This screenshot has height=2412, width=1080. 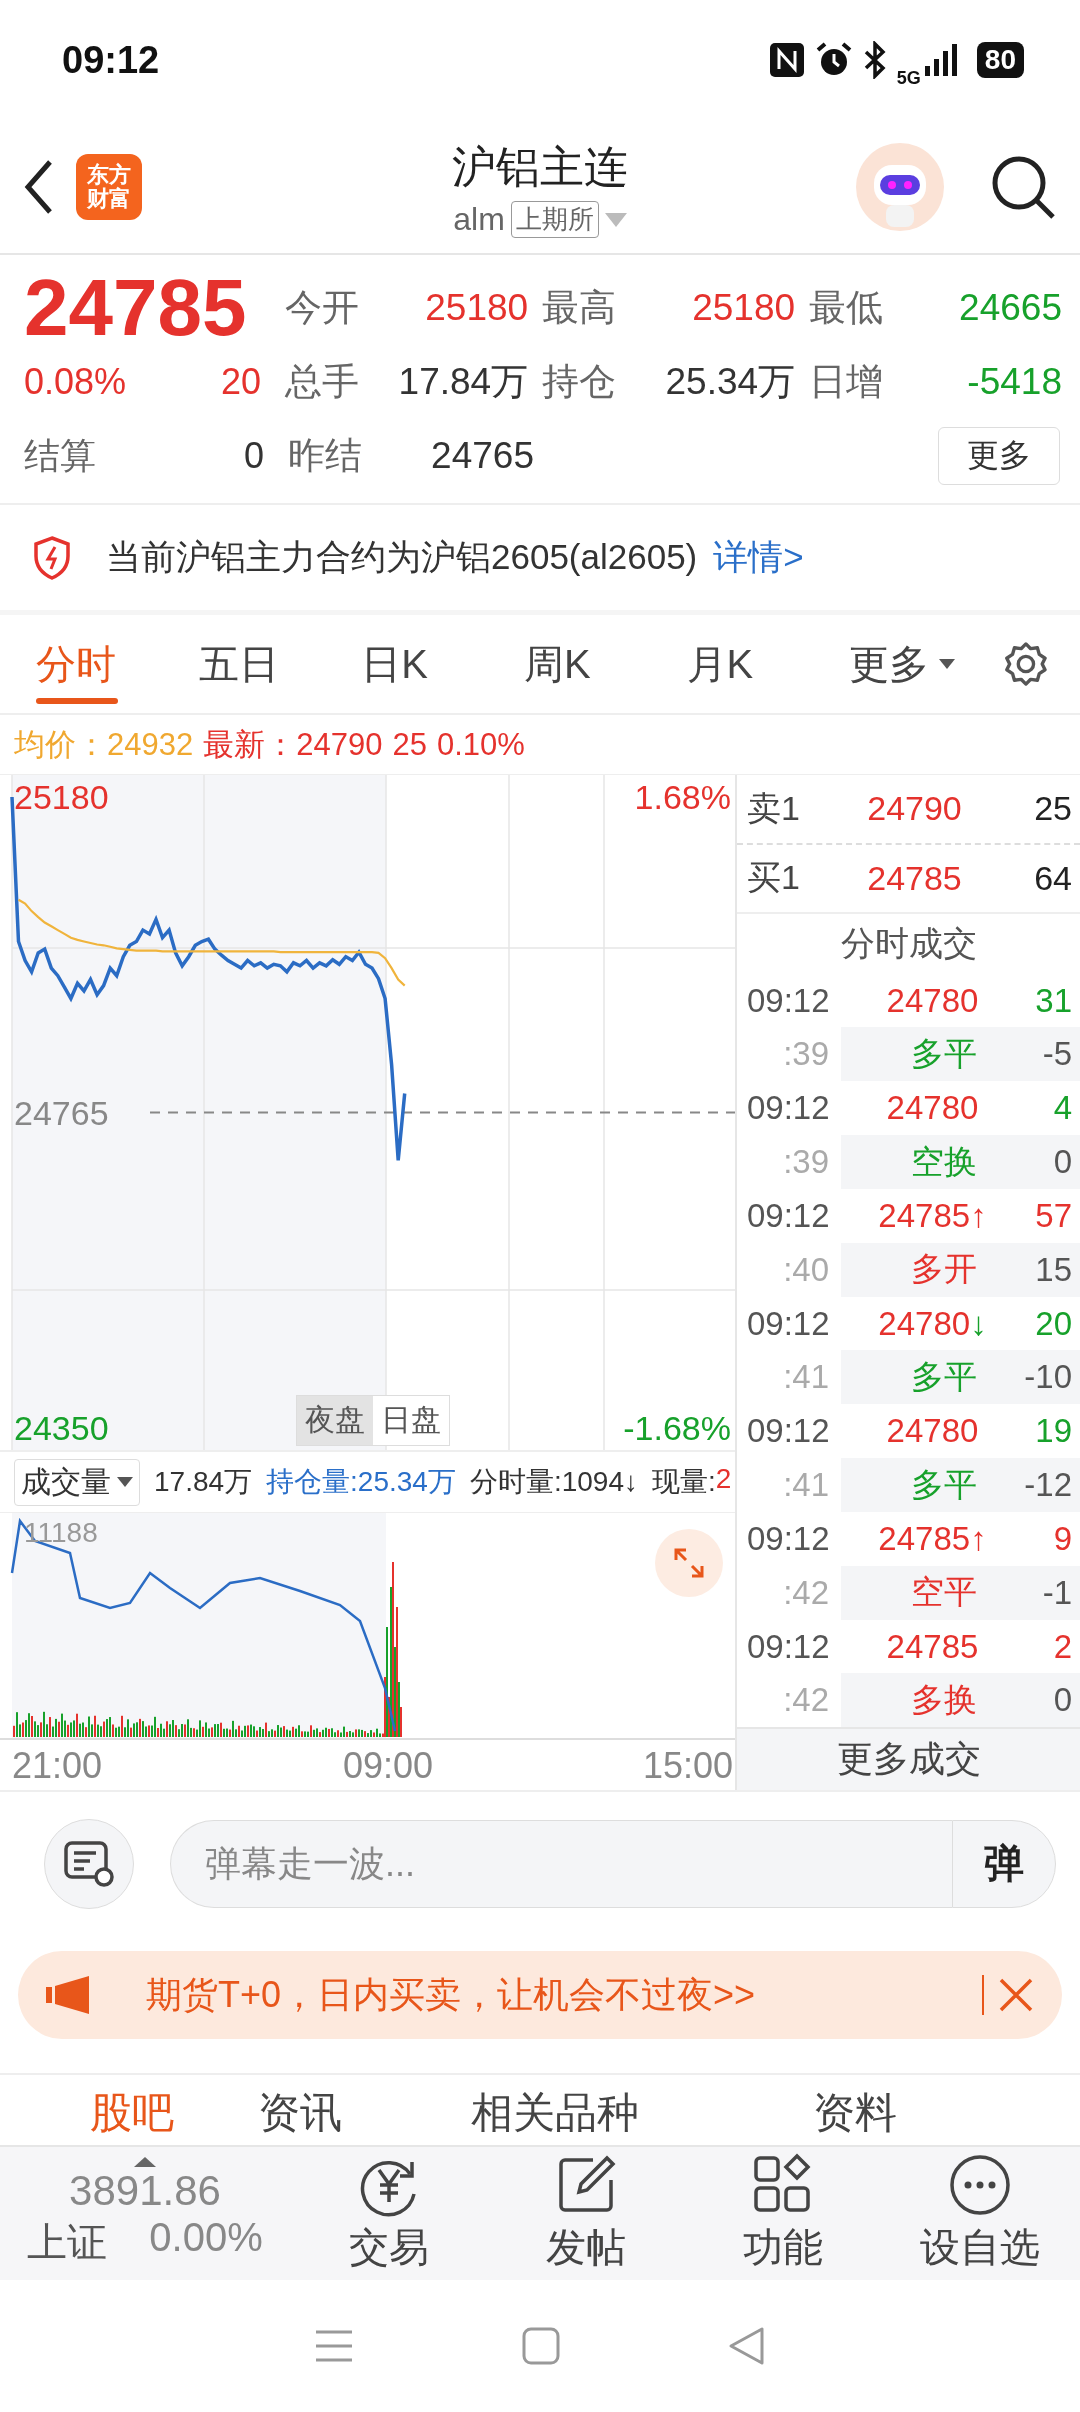 I want to click on chart-tab: 分时, so click(x=117, y=664).